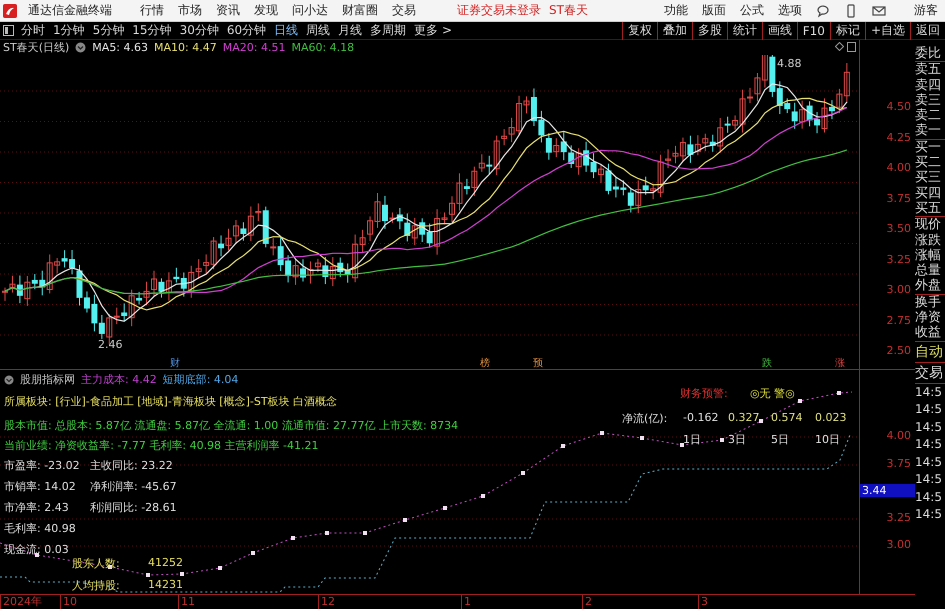 Image resolution: width=945 pixels, height=609 pixels. I want to click on toolbar-button: 复权, so click(639, 31).